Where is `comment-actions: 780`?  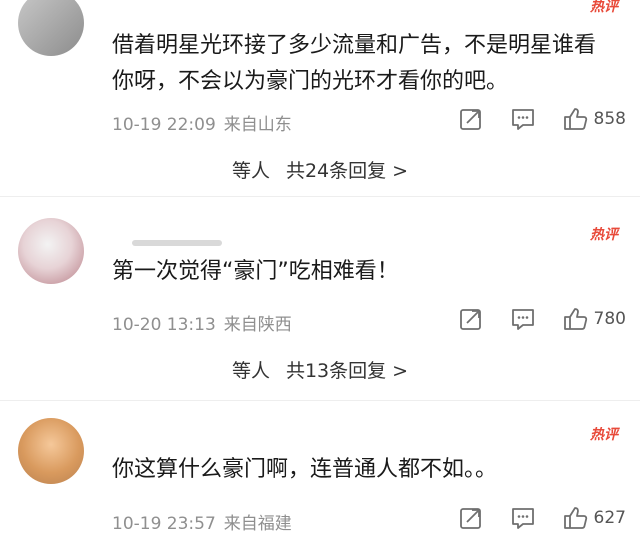 comment-actions: 780 is located at coordinates (529, 319).